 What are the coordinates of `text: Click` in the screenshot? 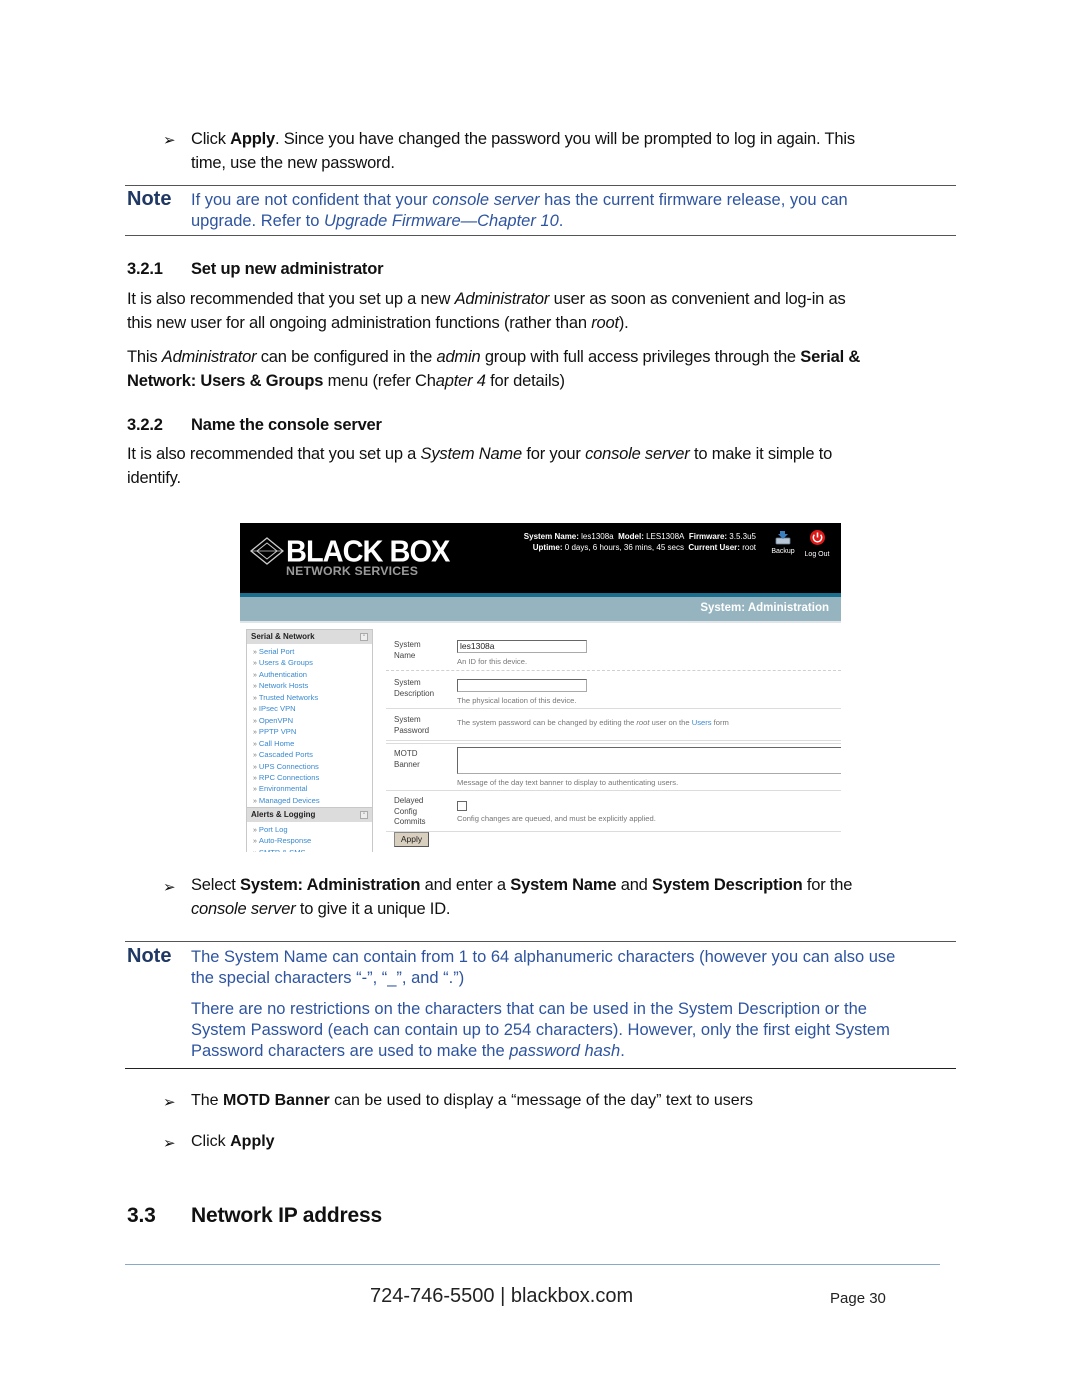 It's located at (211, 139).